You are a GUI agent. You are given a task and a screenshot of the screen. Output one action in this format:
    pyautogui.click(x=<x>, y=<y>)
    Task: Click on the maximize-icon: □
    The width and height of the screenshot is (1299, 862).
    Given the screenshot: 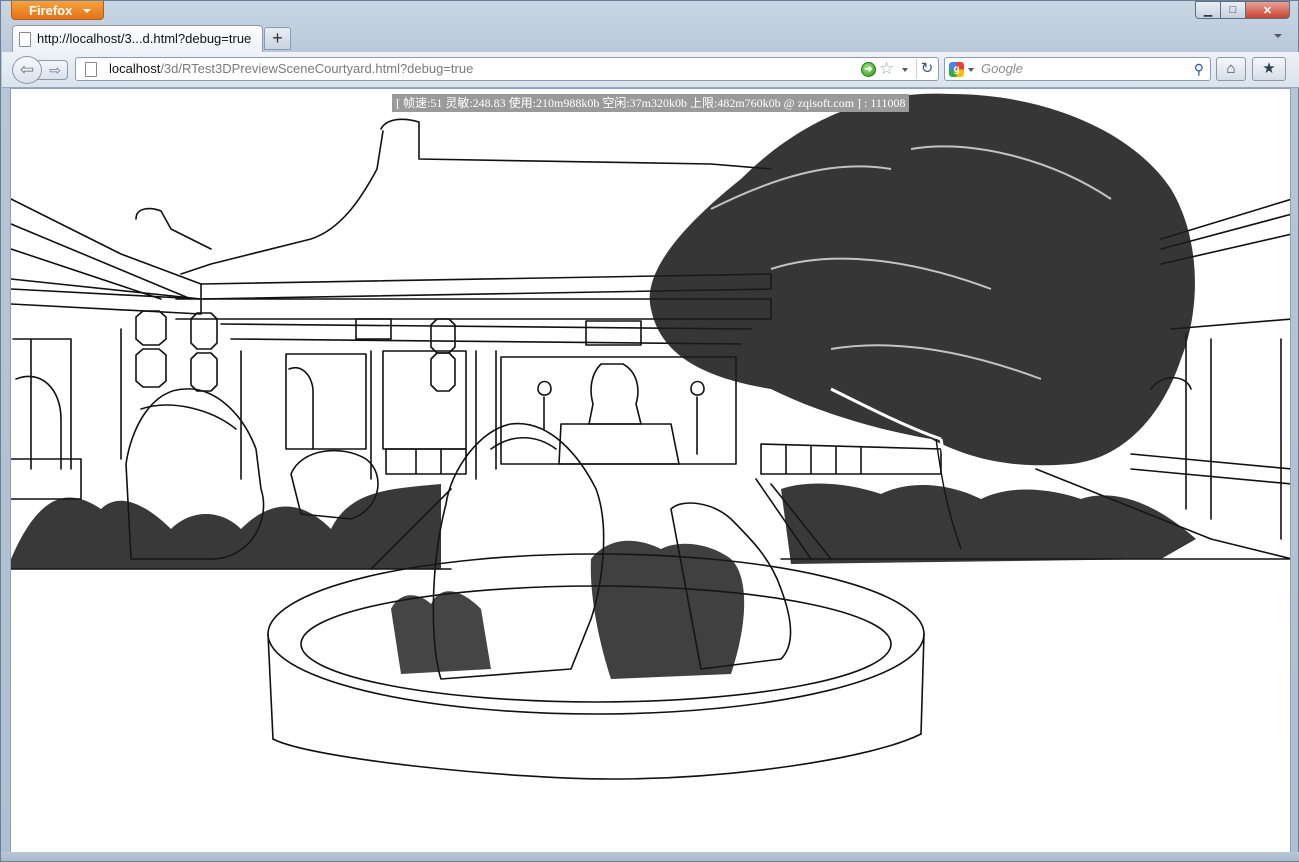 What is the action you would take?
    pyautogui.click(x=1233, y=10)
    